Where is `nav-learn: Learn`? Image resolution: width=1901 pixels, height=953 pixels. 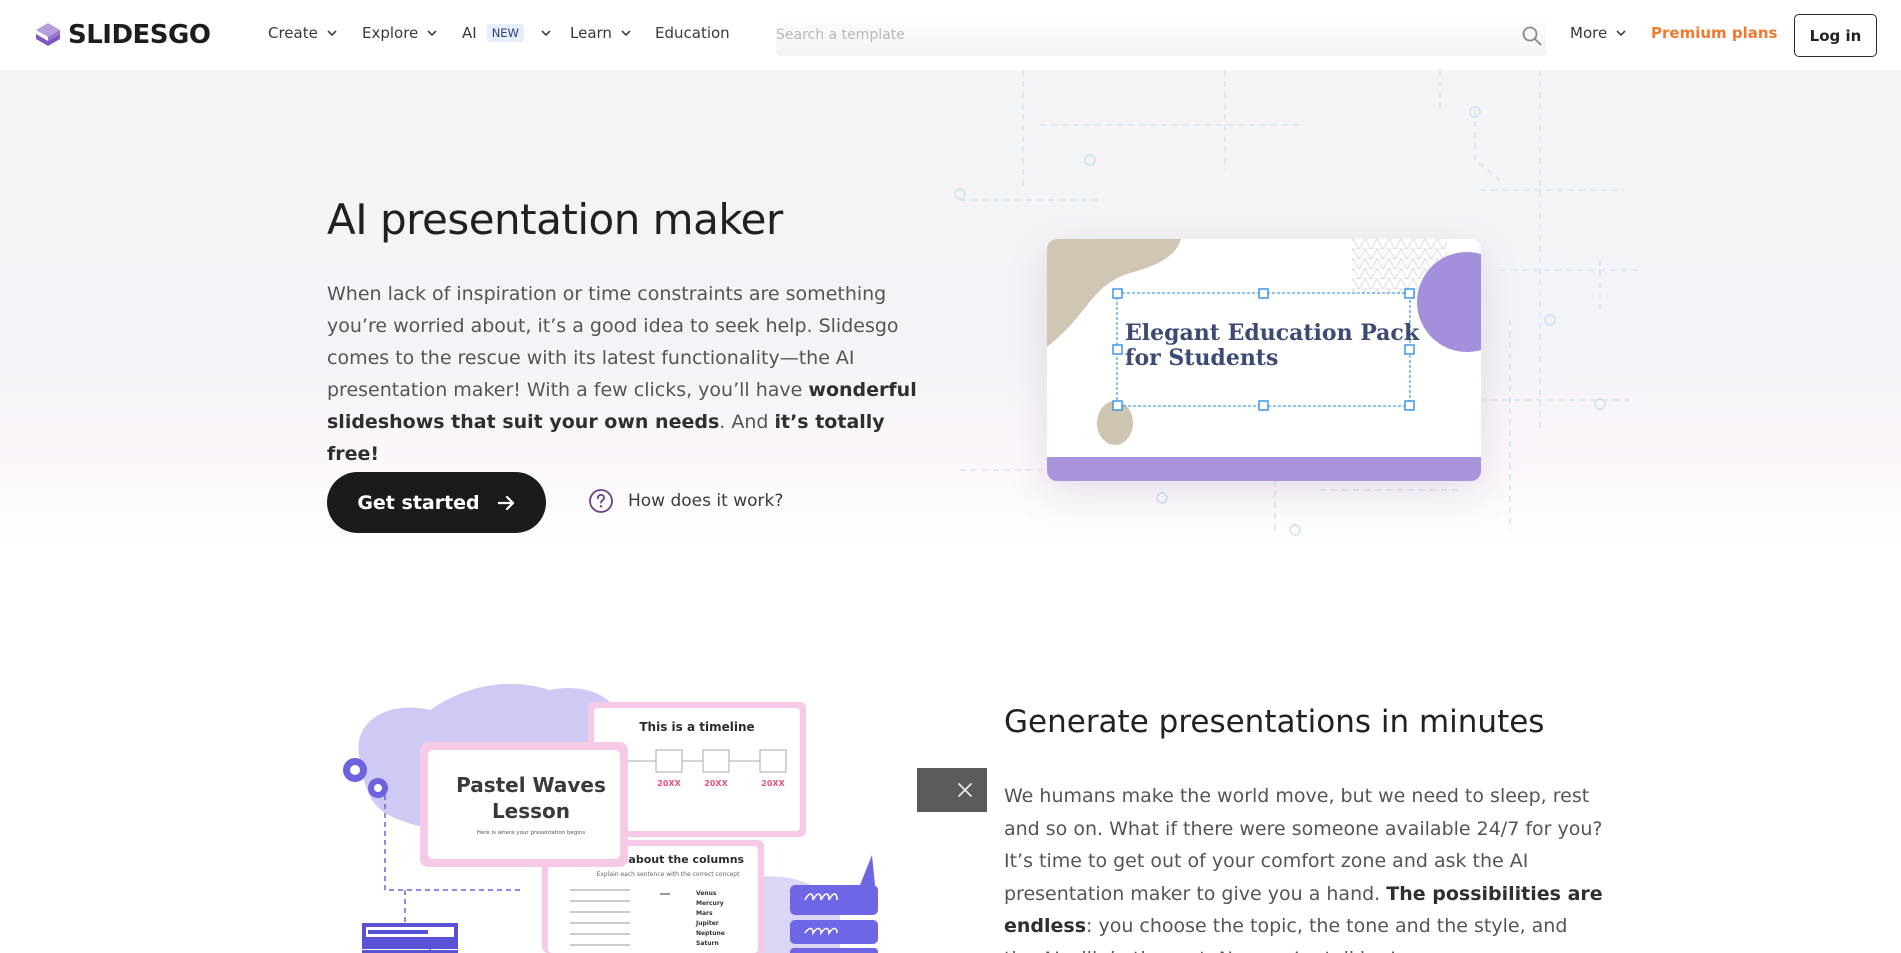 nav-learn: Learn is located at coordinates (601, 33).